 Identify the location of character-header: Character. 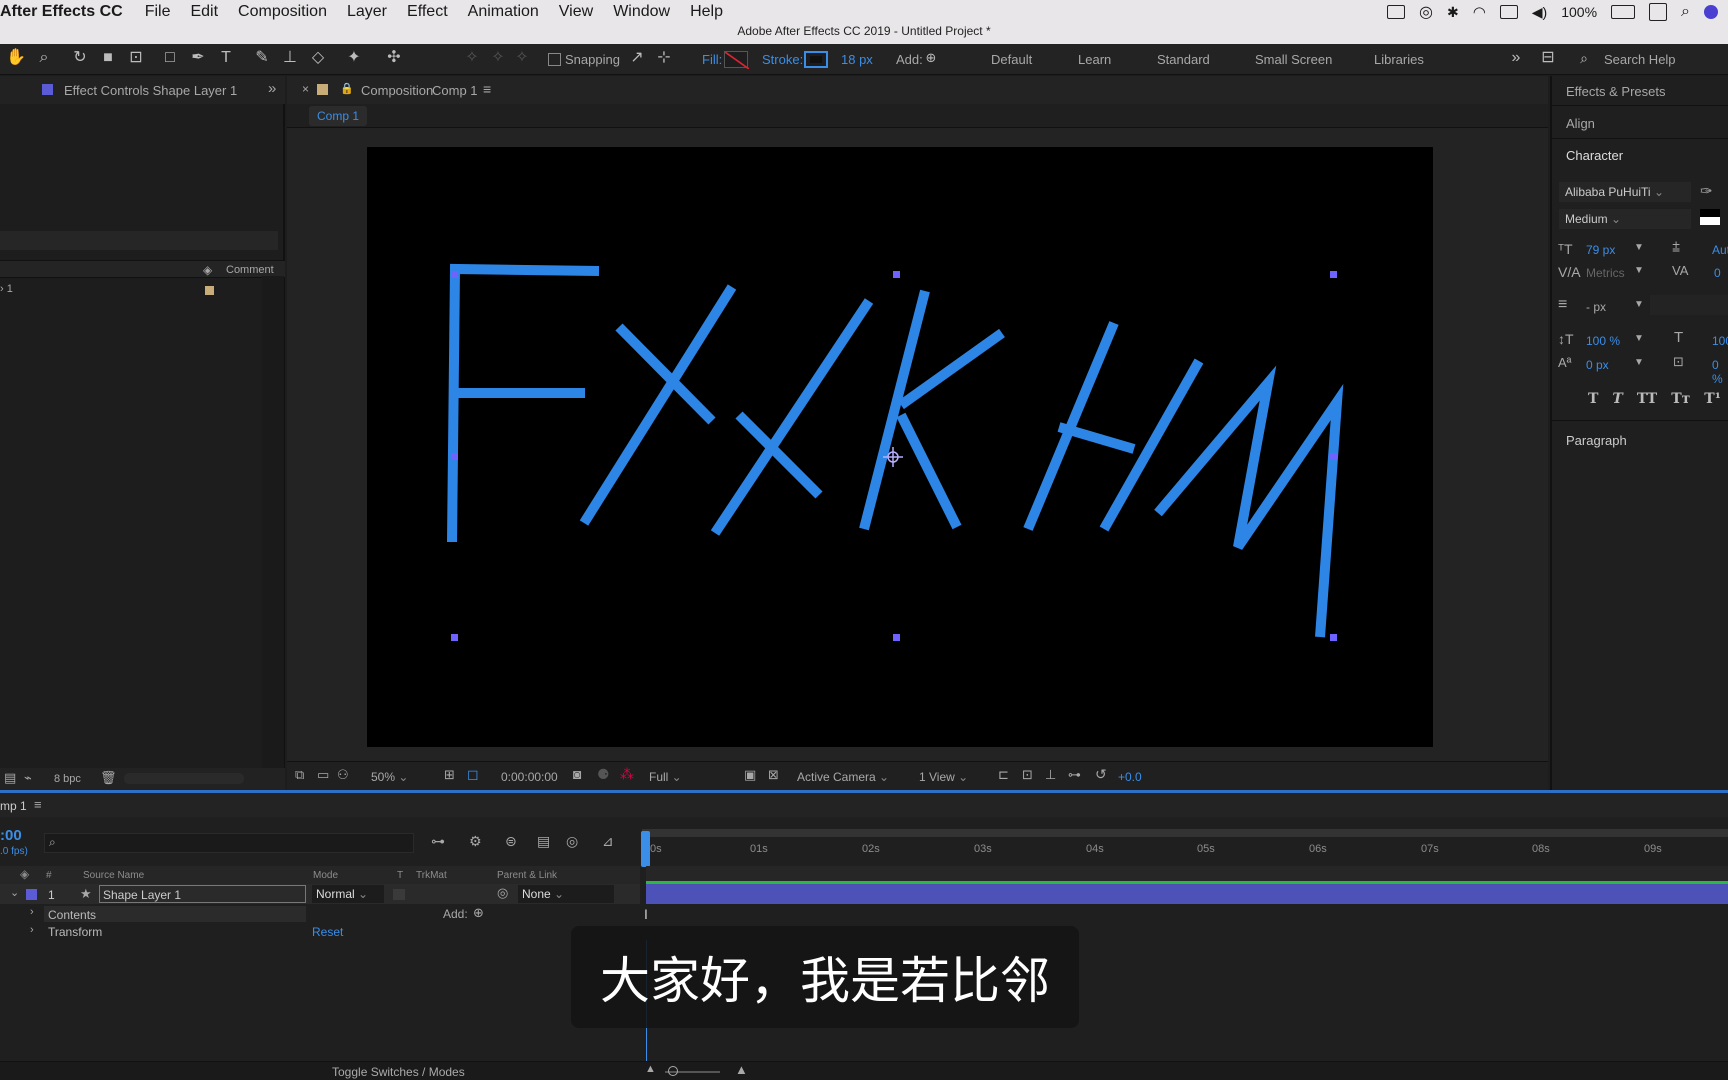
(1640, 156).